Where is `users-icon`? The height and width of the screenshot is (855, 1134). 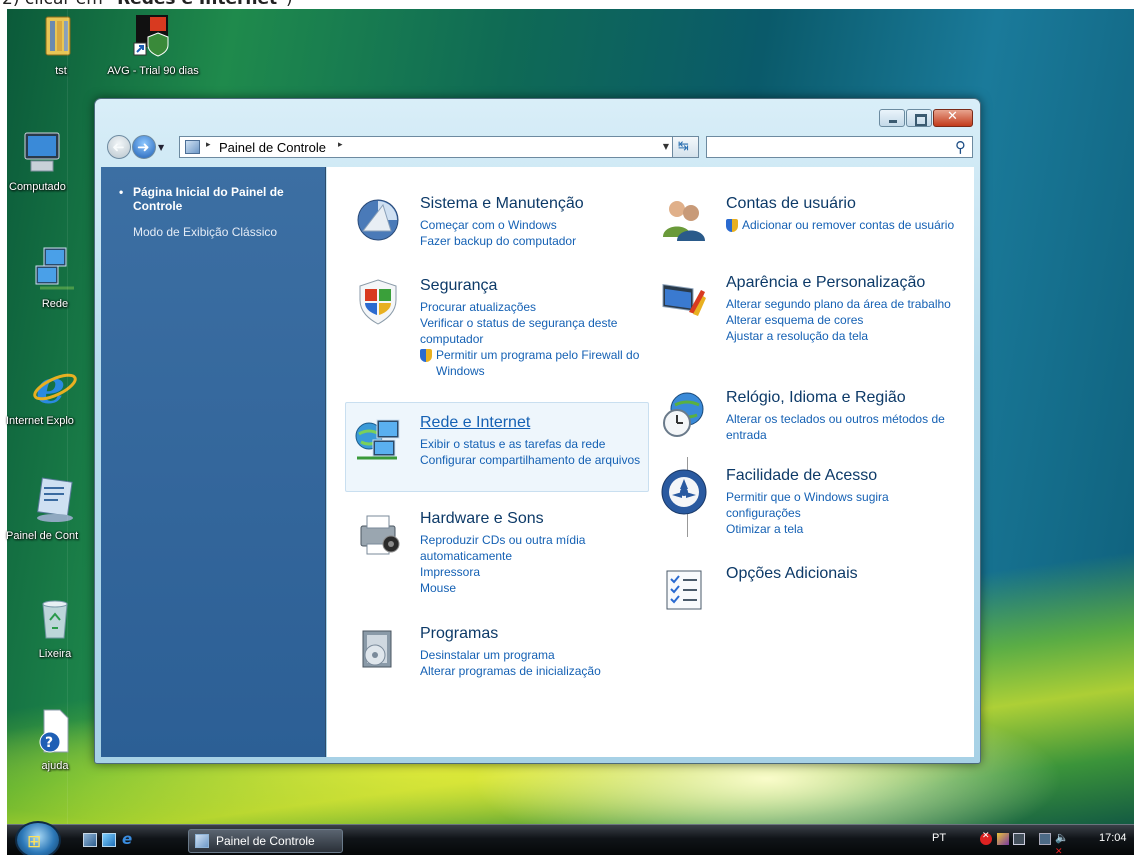
users-icon is located at coordinates (684, 220).